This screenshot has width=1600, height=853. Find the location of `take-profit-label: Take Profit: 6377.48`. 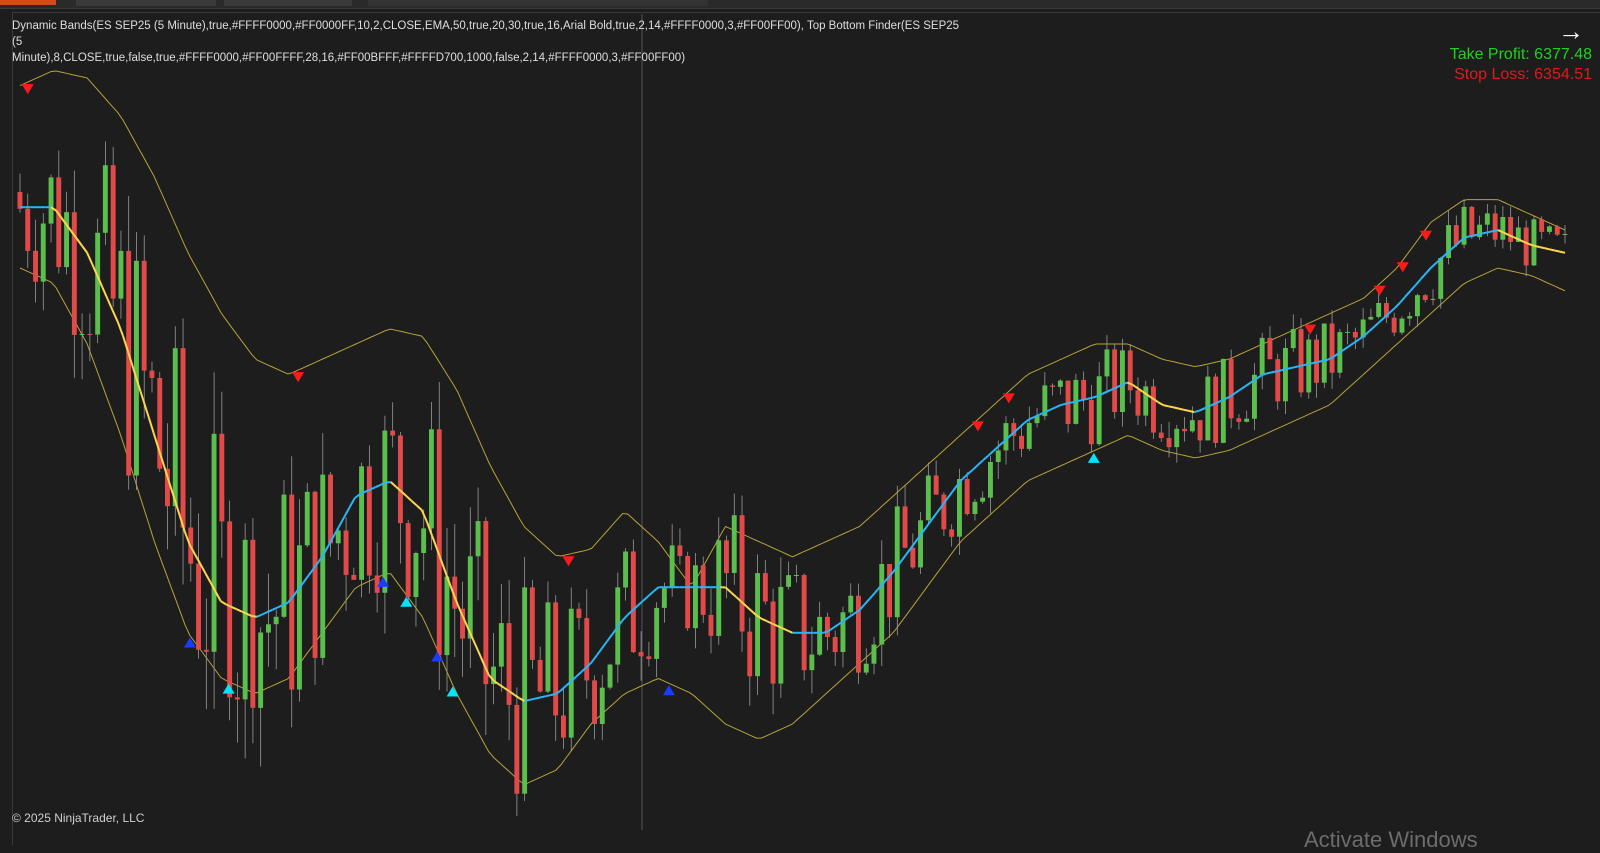

take-profit-label: Take Profit: 6377.48 is located at coordinates (1521, 55).